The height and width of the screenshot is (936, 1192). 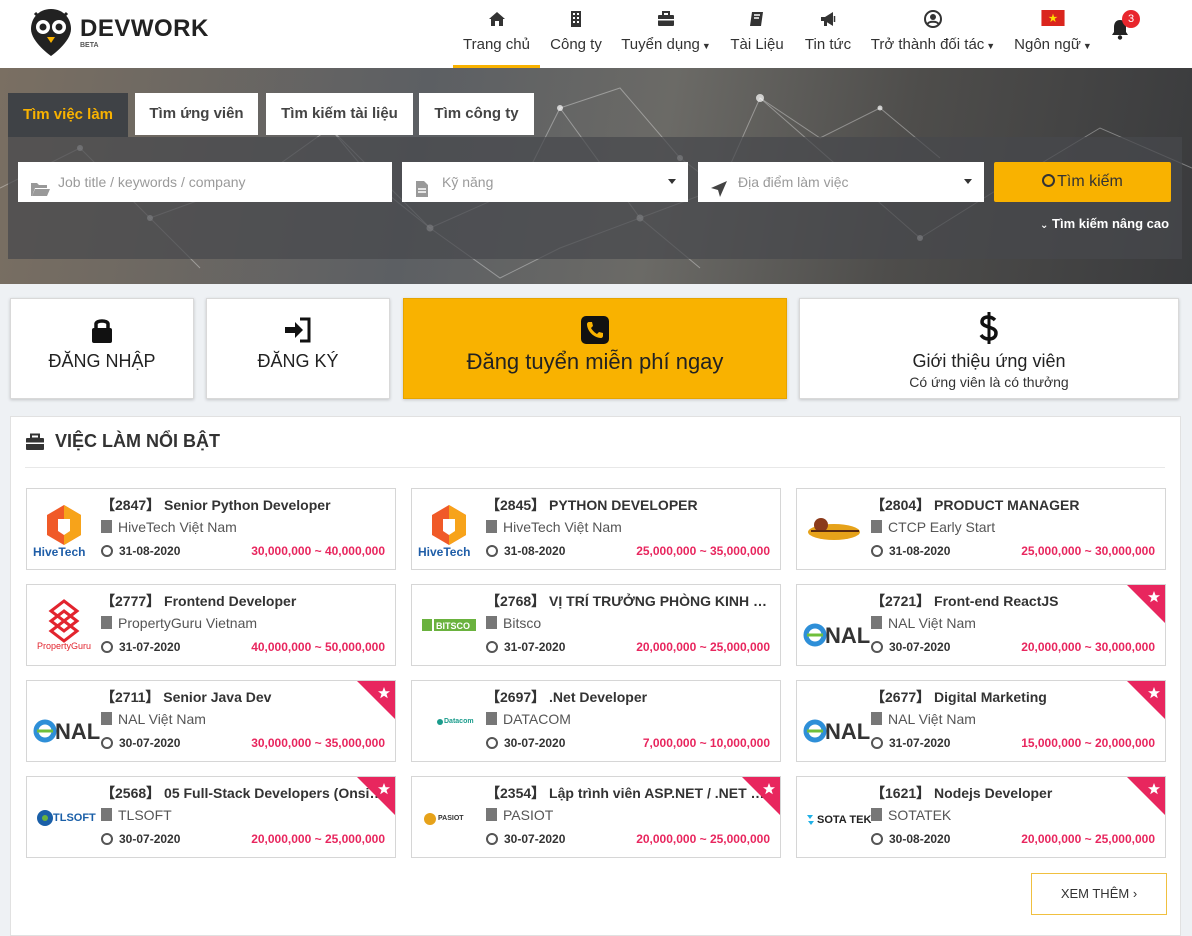 What do you see at coordinates (150, 551) in the screenshot?
I see `job-date-value: 31-08-2020` at bounding box center [150, 551].